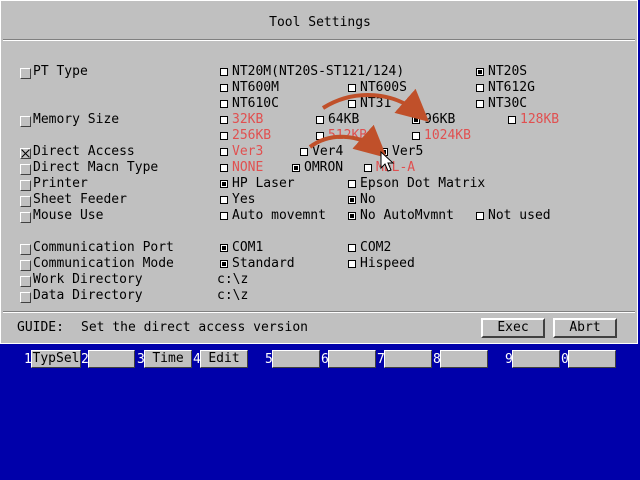  I want to click on pt-nt610c-checkbox, so click(224, 104).